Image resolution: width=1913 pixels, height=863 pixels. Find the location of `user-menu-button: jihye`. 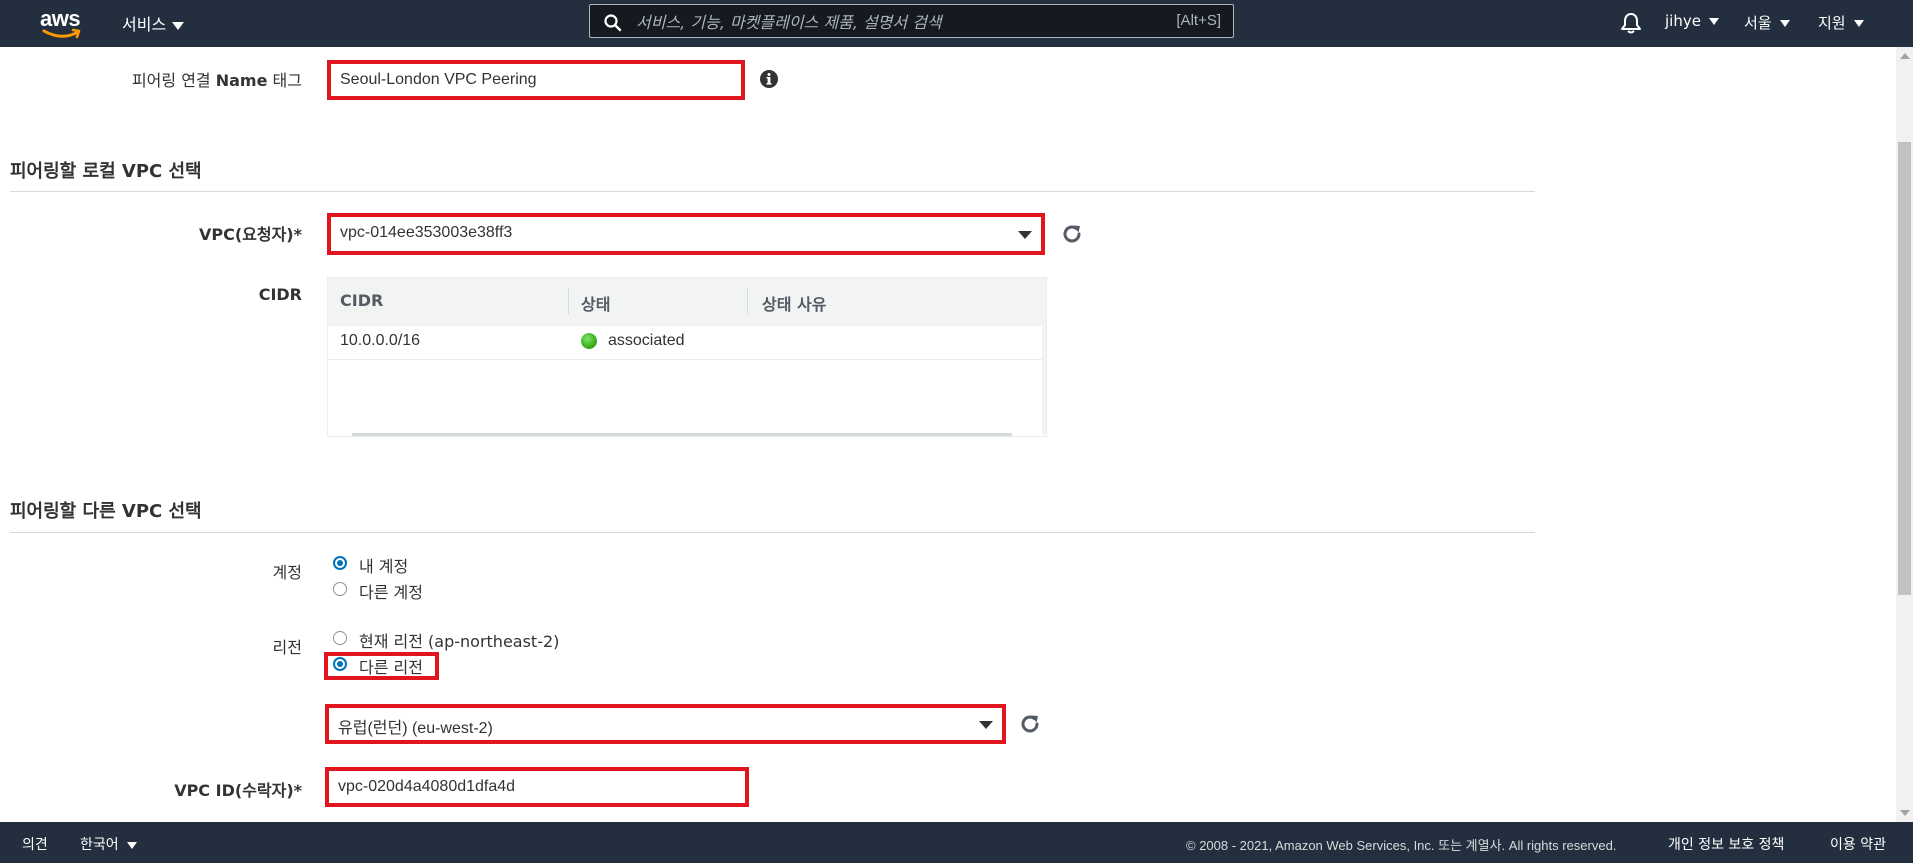

user-menu-button: jihye is located at coordinates (1692, 21).